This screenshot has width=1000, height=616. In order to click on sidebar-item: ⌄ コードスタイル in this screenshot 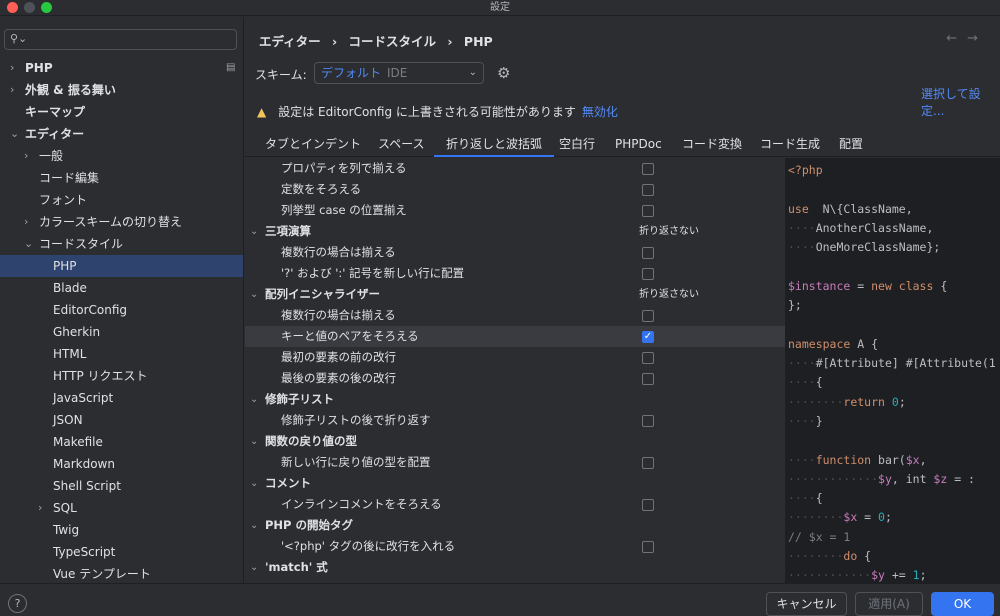, I will do `click(121, 244)`.